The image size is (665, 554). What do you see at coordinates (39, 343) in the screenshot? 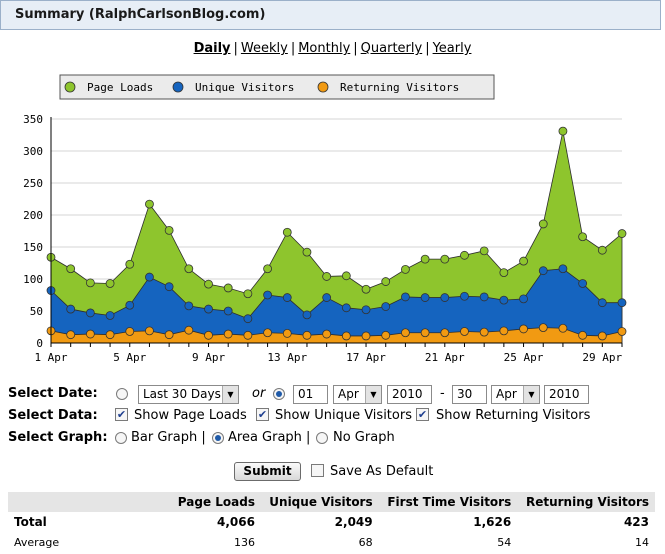
I see `y-tick-label: 0` at bounding box center [39, 343].